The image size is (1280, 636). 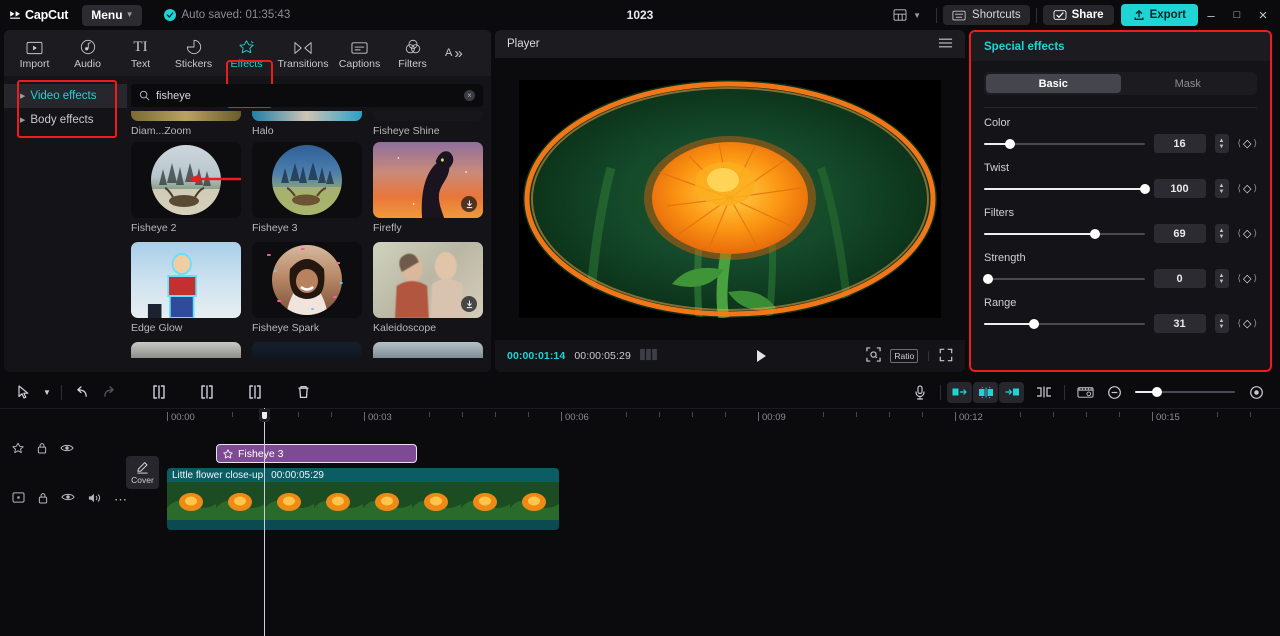 What do you see at coordinates (1237, 15) in the screenshot?
I see `maximize-button: □` at bounding box center [1237, 15].